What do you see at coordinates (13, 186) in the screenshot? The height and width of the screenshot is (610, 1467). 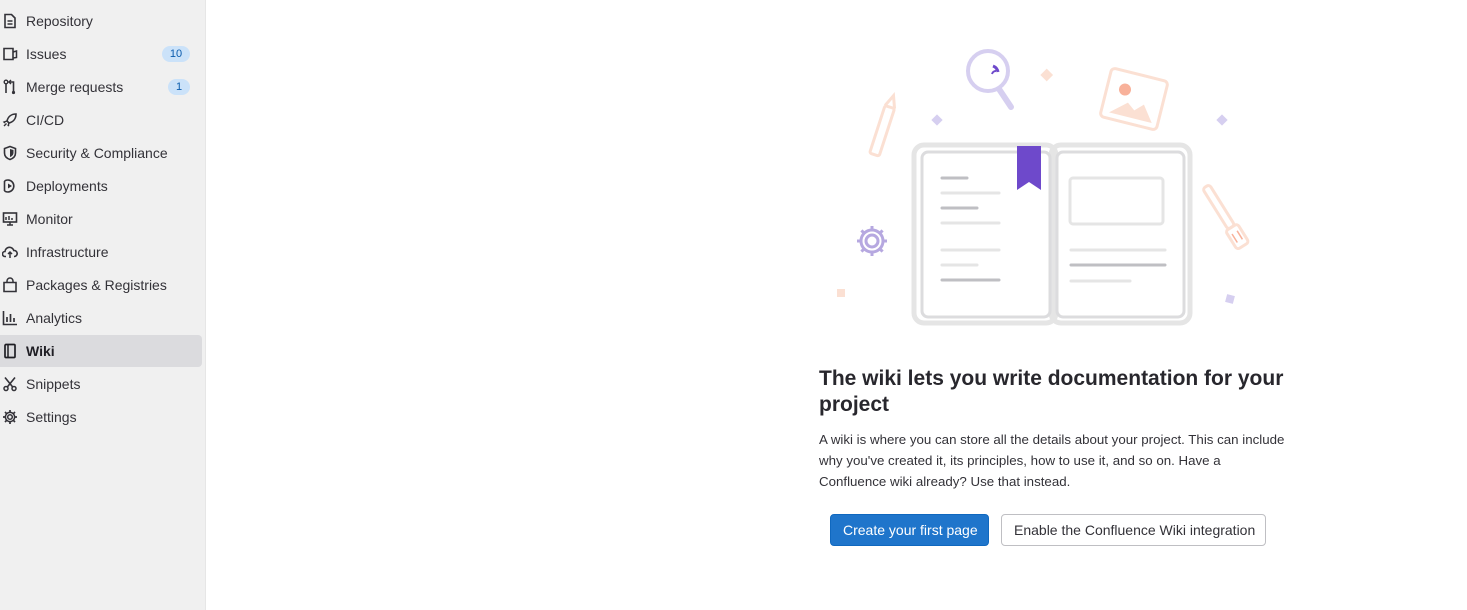 I see `deployments-icon` at bounding box center [13, 186].